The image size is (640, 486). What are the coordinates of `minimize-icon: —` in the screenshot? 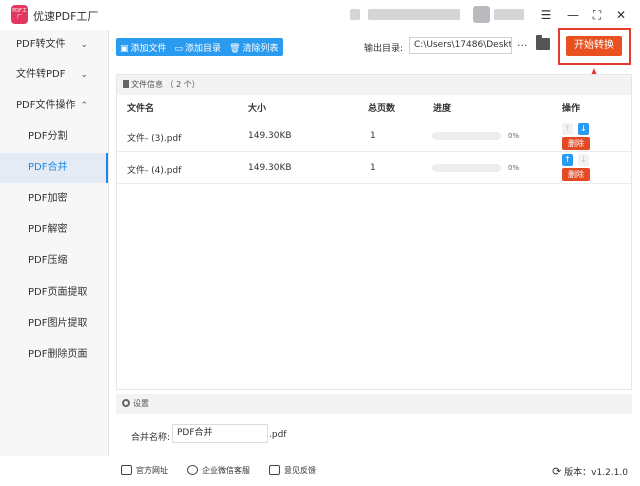 It's located at (573, 15).